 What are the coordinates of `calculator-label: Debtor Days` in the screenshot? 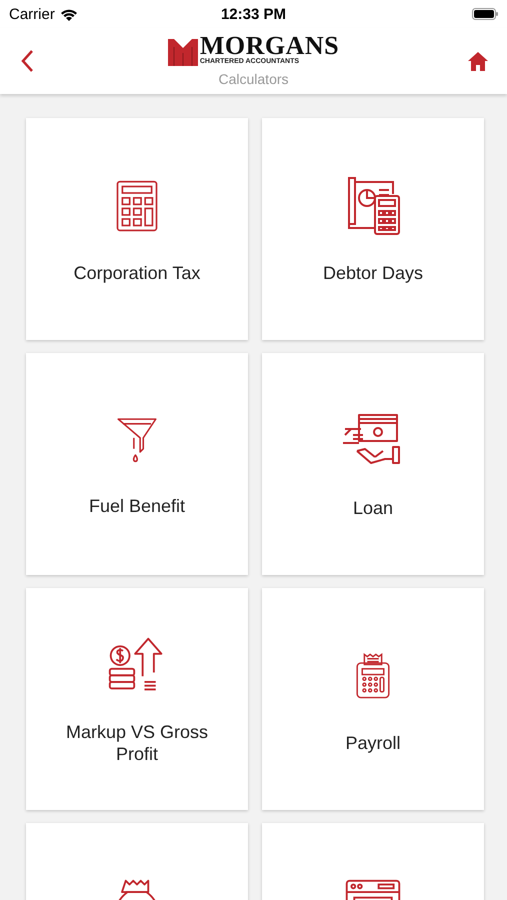 It's located at (373, 273).